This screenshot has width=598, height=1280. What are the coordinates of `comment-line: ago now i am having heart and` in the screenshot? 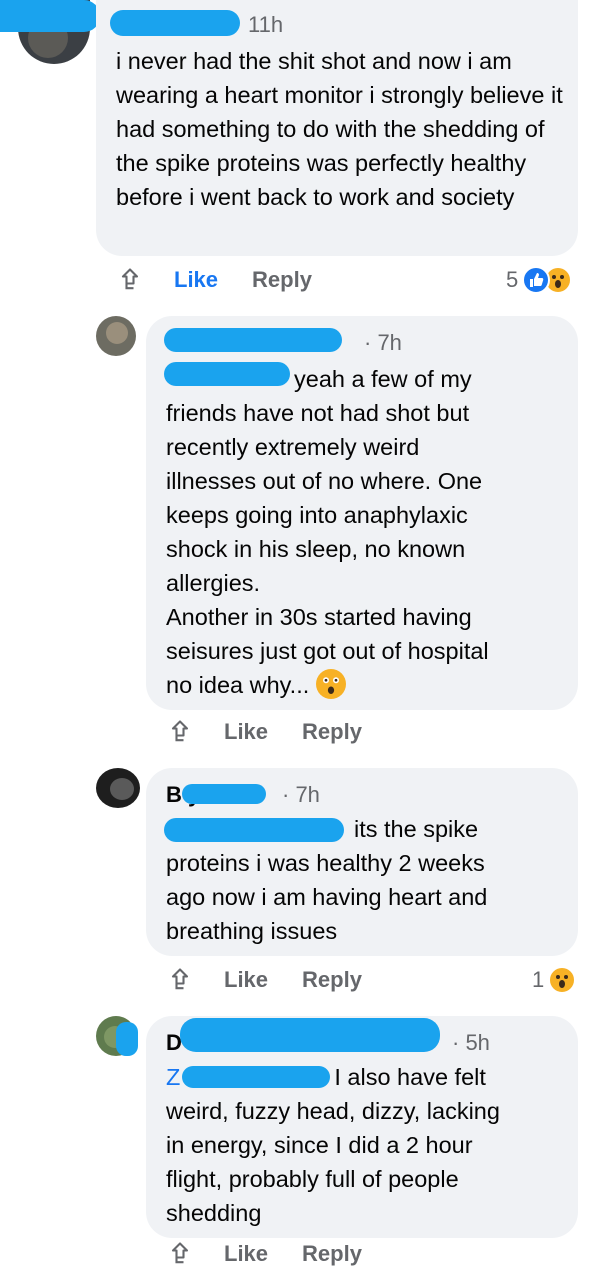 It's located at (327, 897).